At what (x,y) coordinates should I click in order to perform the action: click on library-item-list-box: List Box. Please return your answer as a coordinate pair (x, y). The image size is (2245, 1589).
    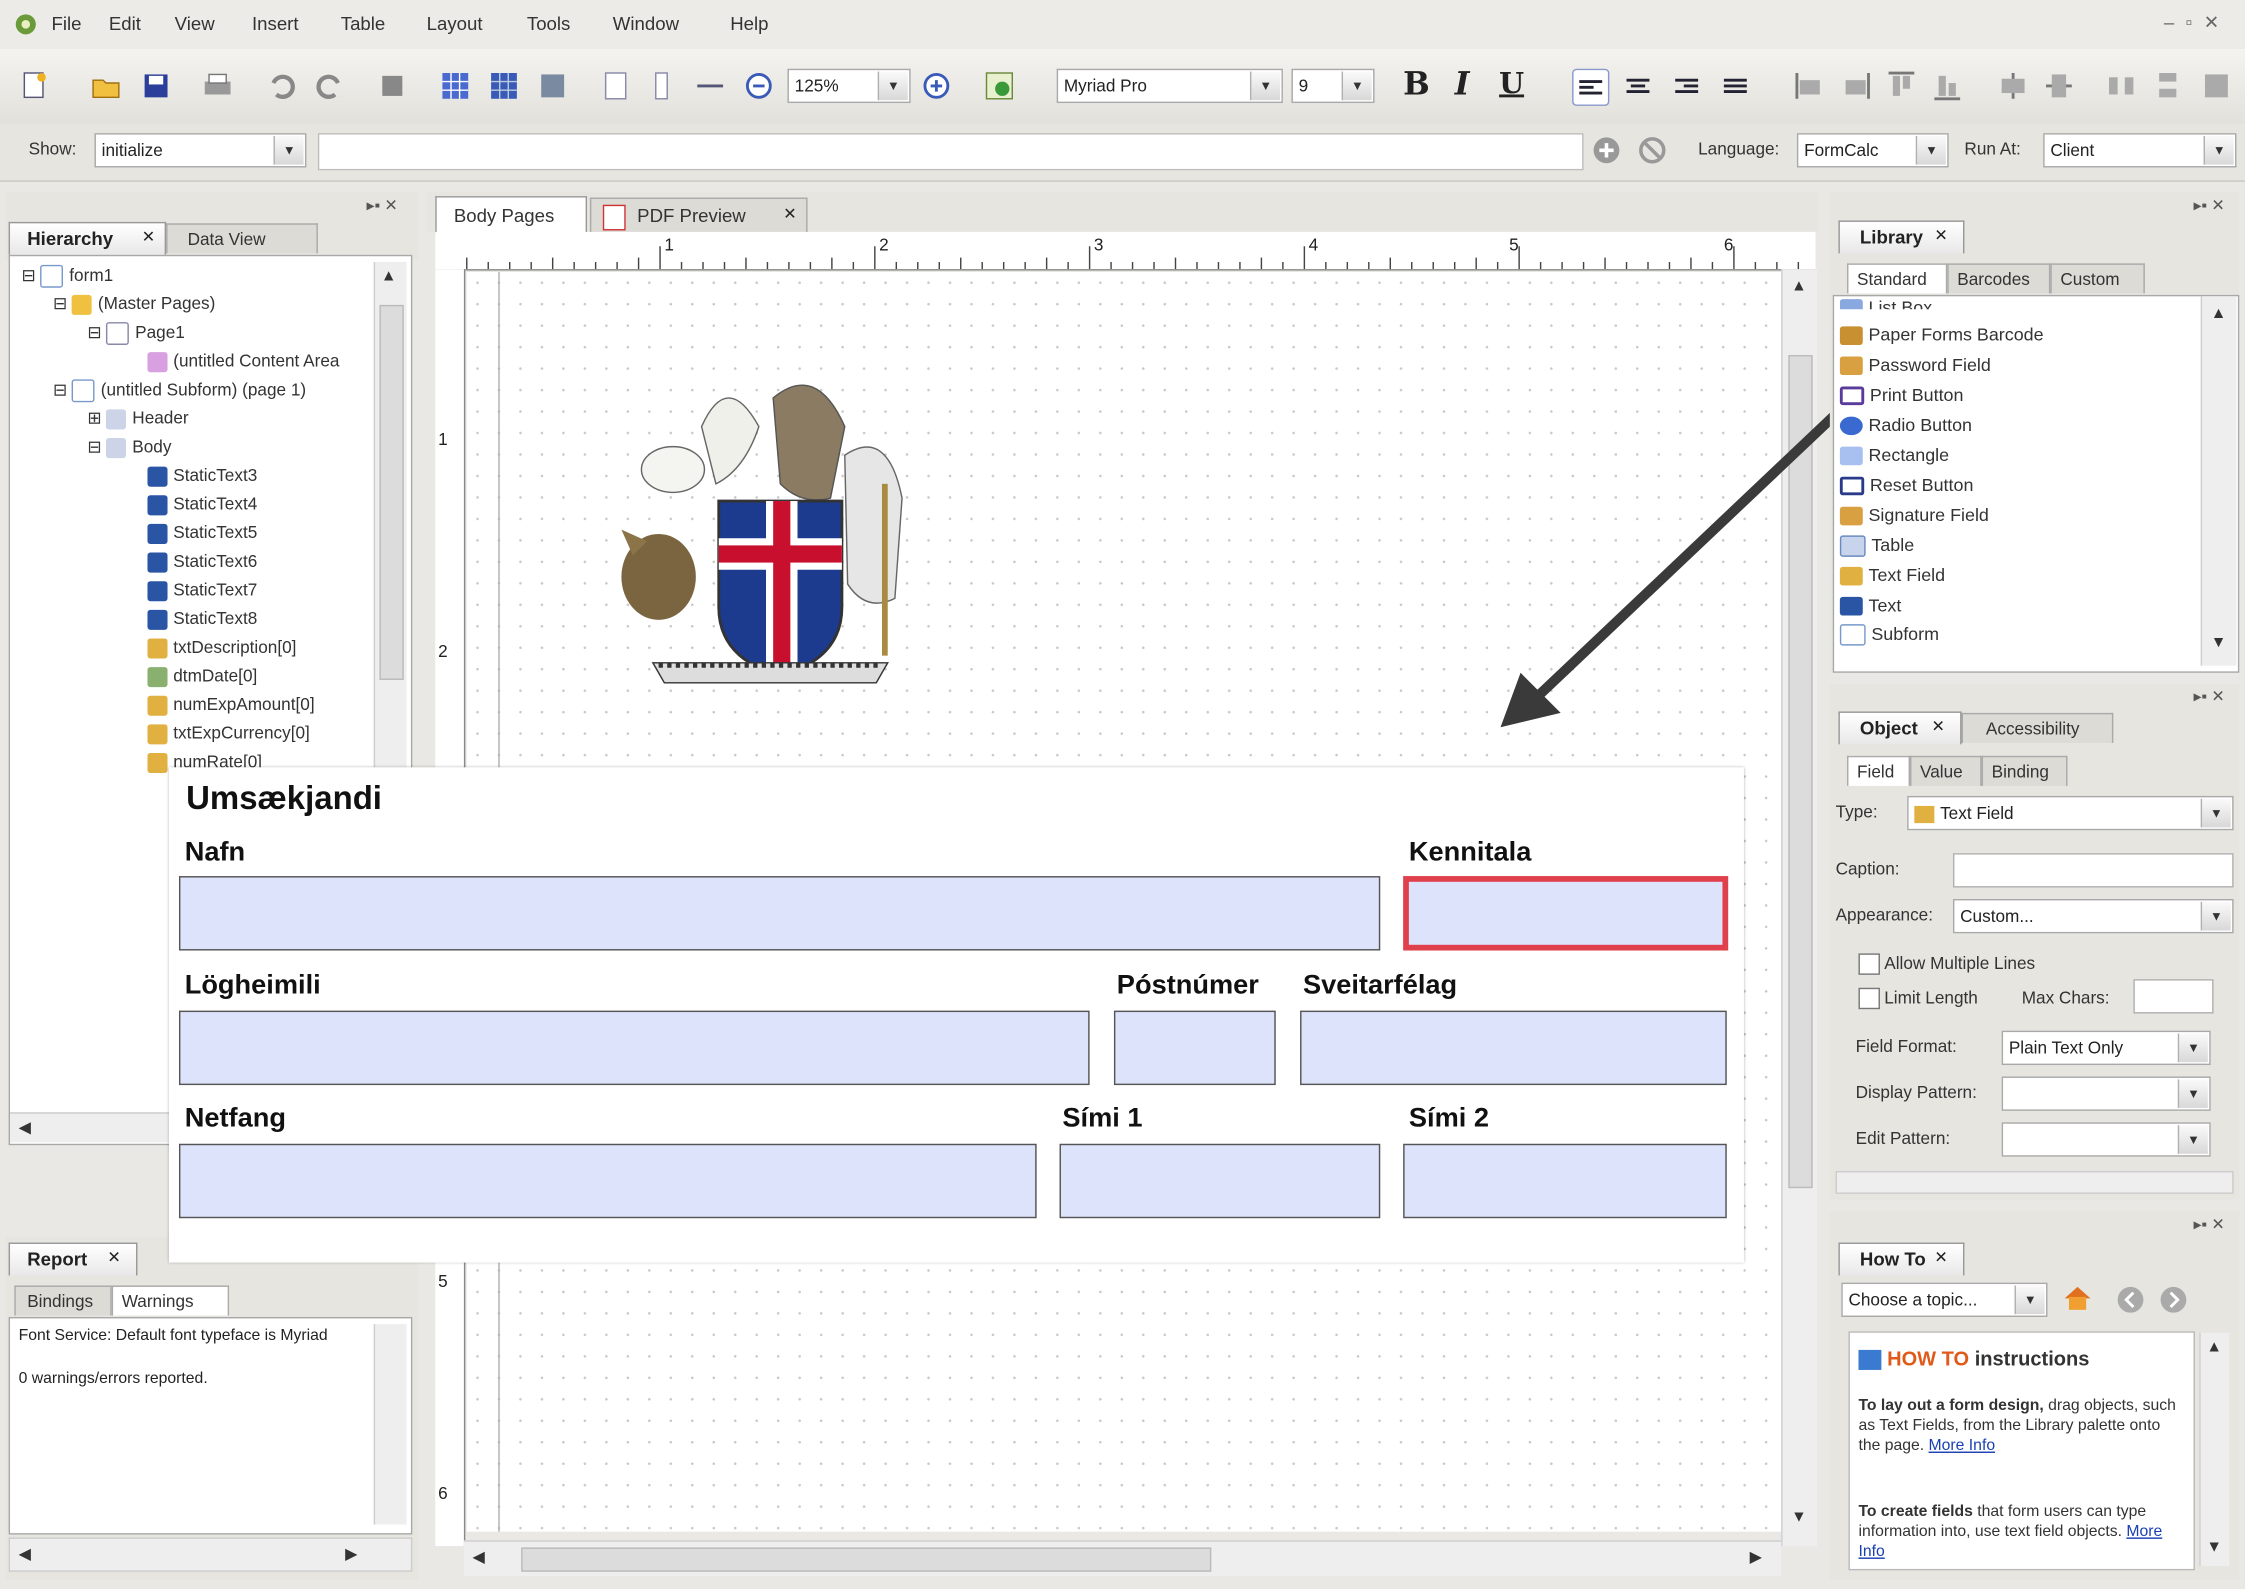
    Looking at the image, I should click on (1885, 304).